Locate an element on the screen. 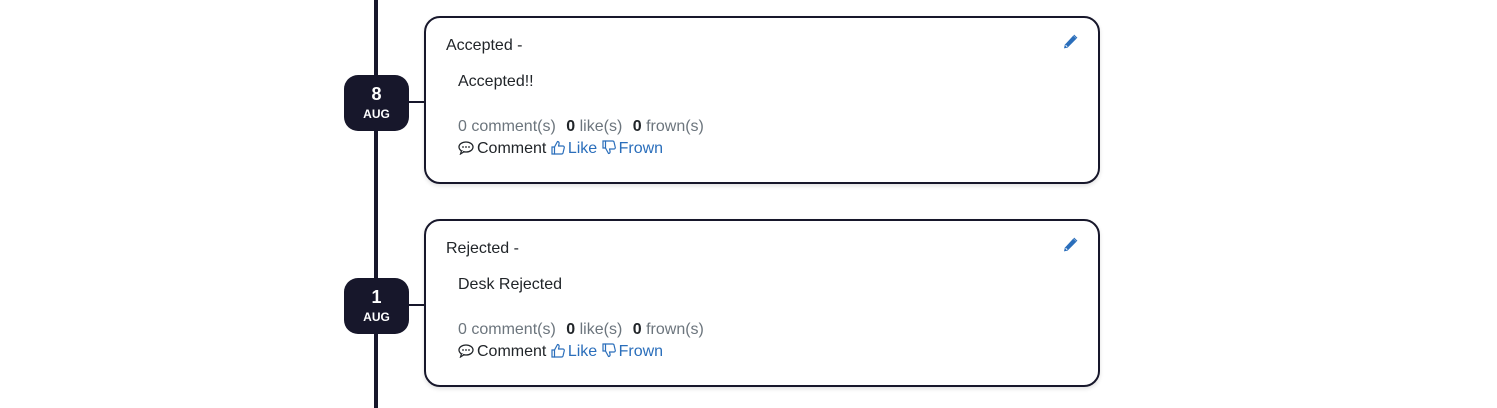 This screenshot has height=408, width=1497. date-day: 1 is located at coordinates (376, 297).